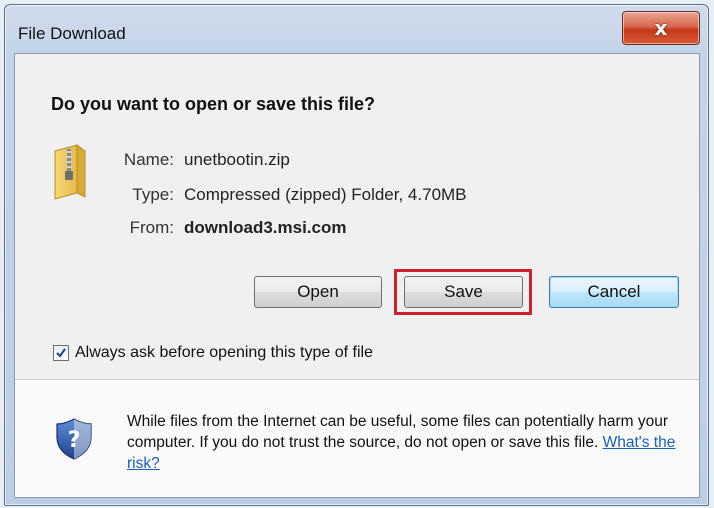  I want to click on from-label: From:, so click(151, 227).